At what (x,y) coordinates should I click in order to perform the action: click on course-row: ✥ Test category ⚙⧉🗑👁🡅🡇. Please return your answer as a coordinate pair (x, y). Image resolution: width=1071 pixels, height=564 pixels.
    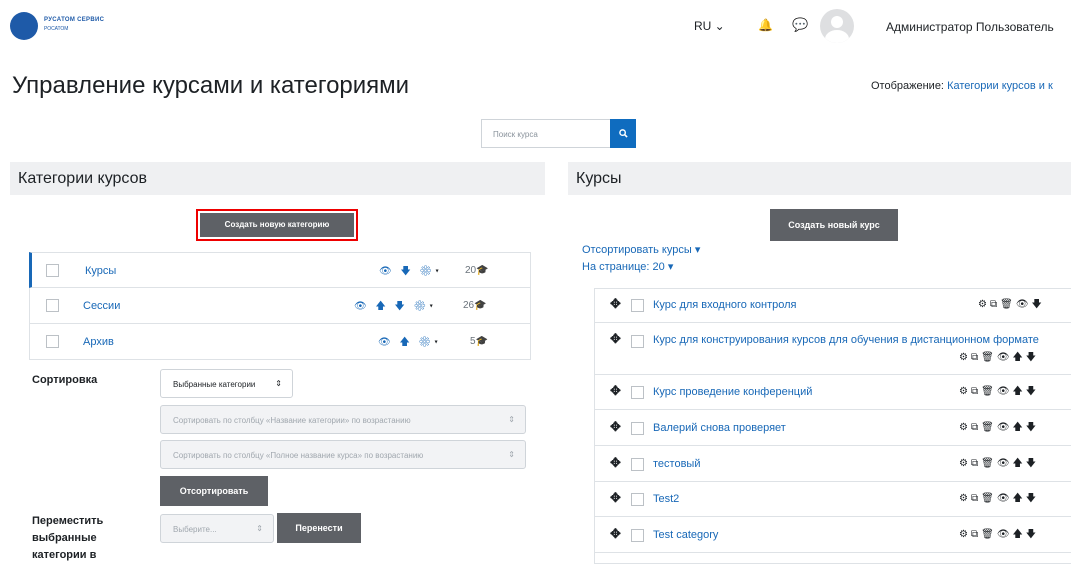
    Looking at the image, I should click on (832, 535).